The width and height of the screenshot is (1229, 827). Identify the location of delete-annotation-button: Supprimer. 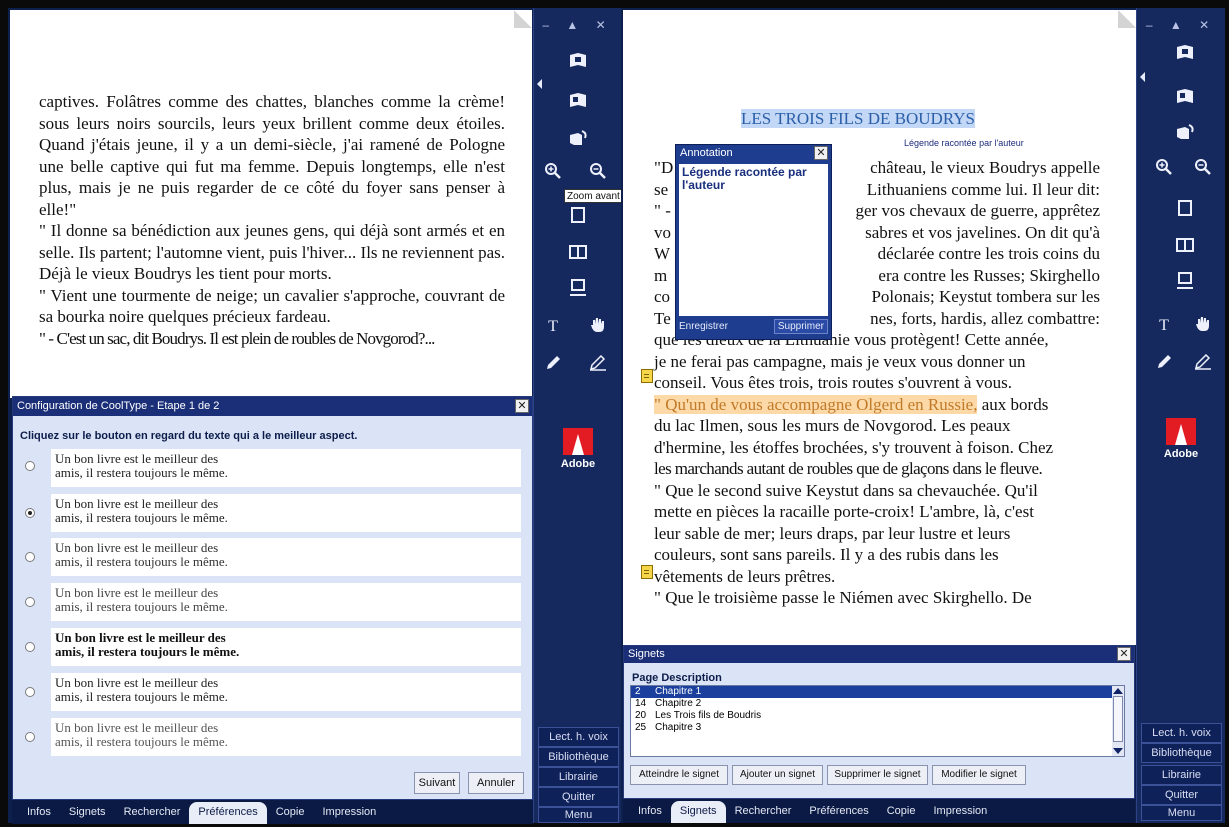
(800, 326).